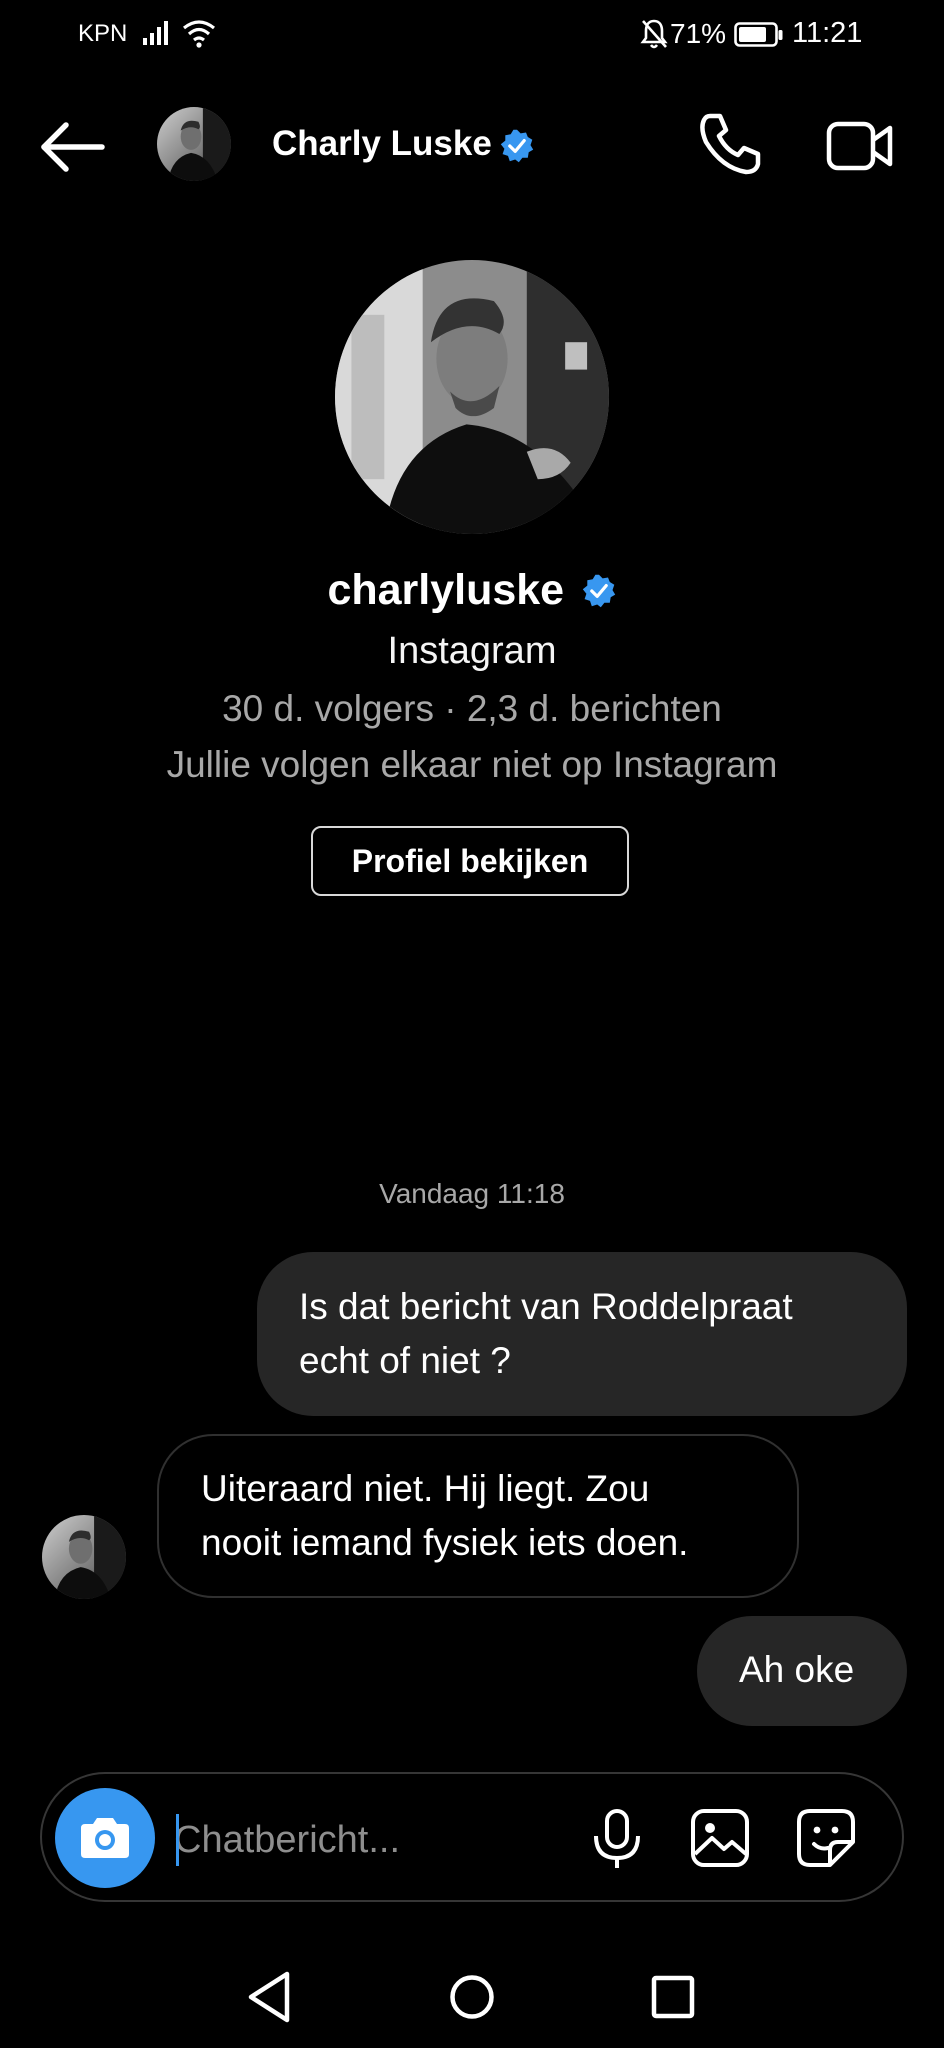  What do you see at coordinates (472, 1193) in the screenshot?
I see `message-timestamp: Vandaag 11:18` at bounding box center [472, 1193].